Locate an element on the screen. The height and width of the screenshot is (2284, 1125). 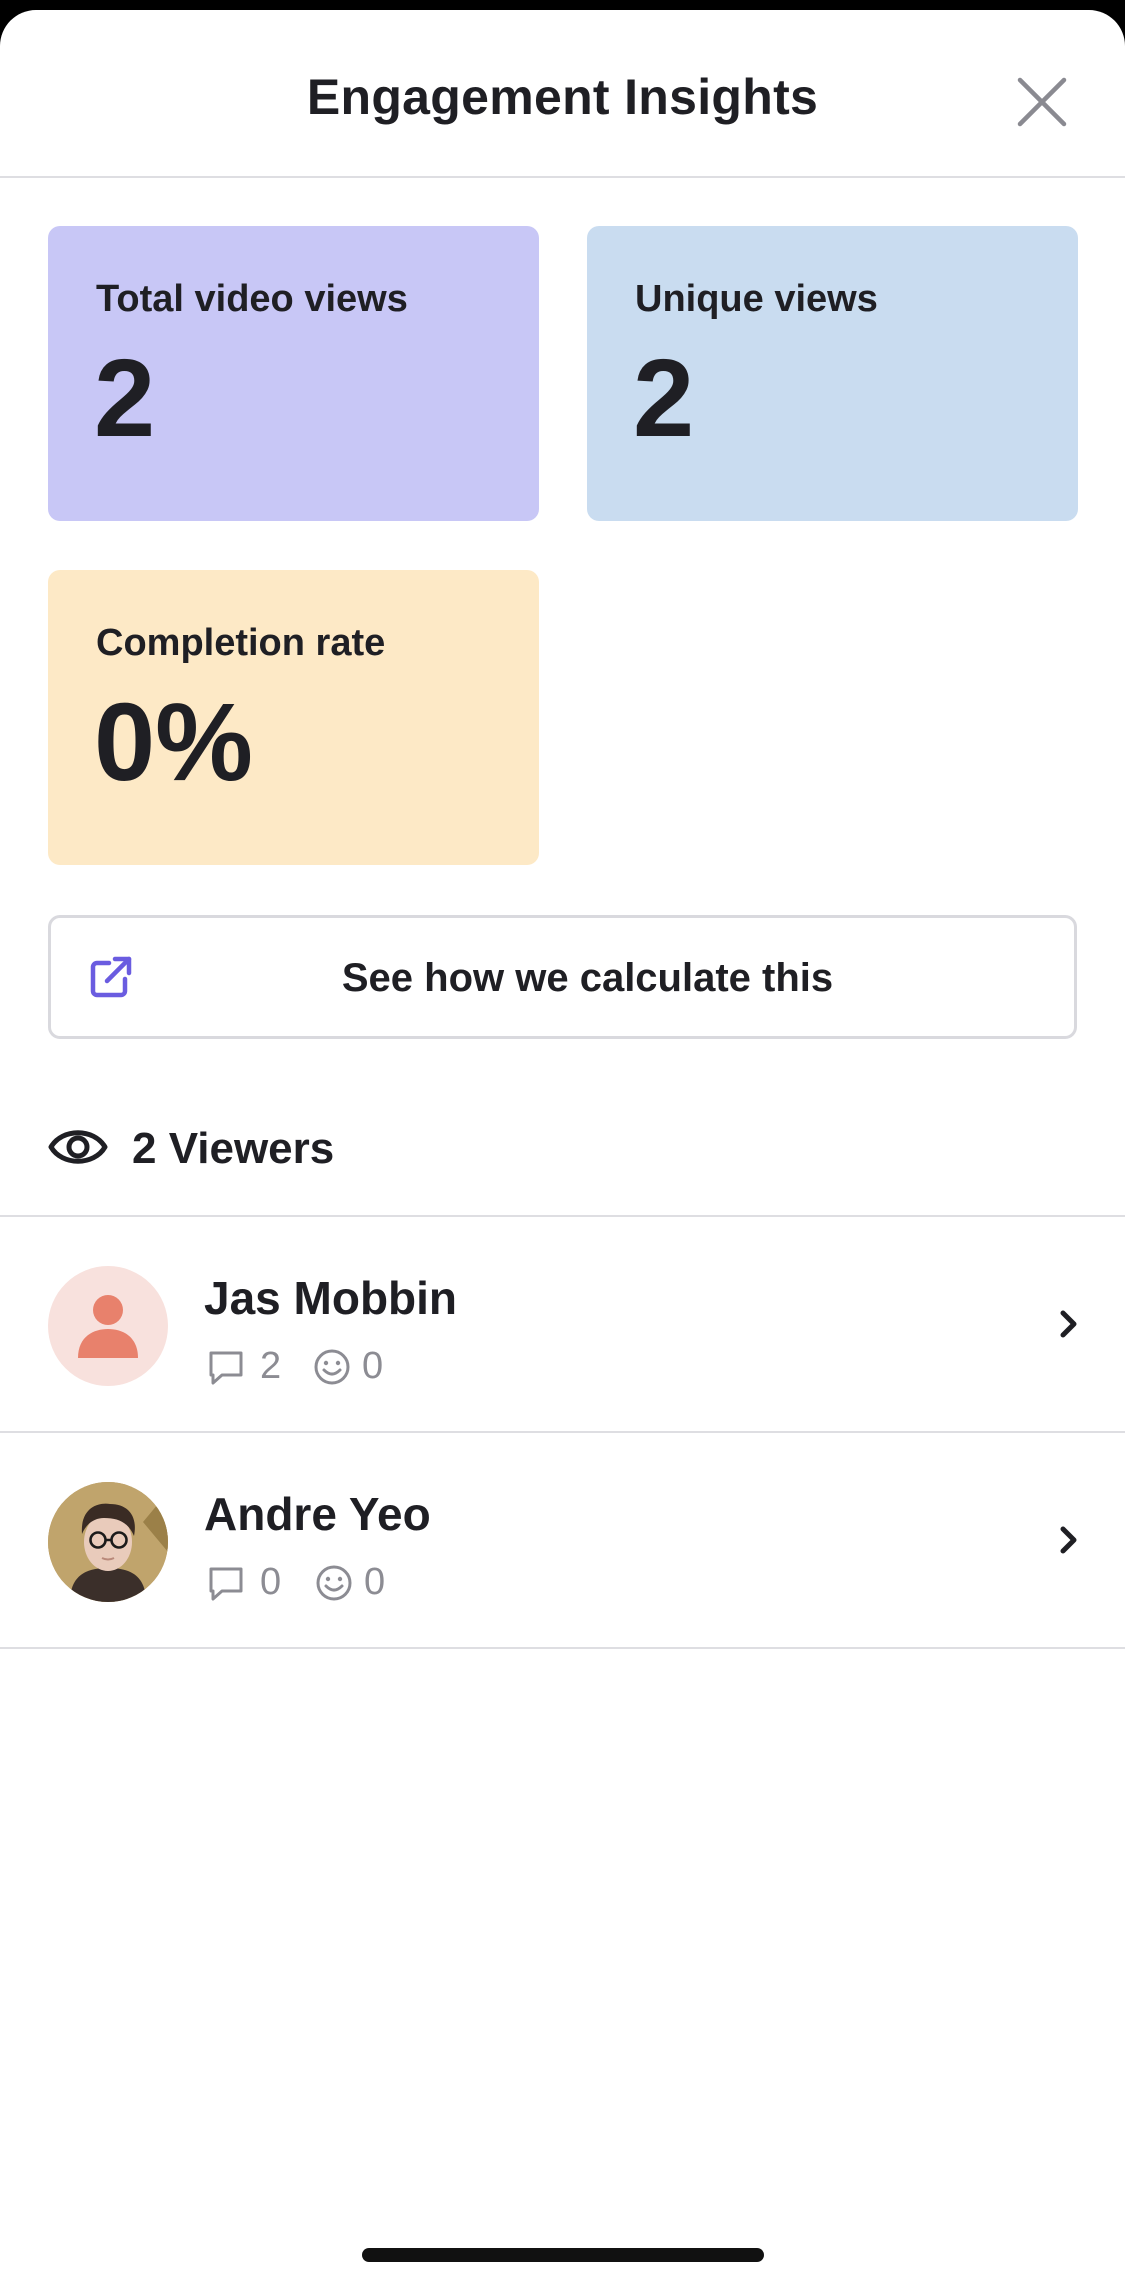
close-icon is located at coordinates (1042, 102).